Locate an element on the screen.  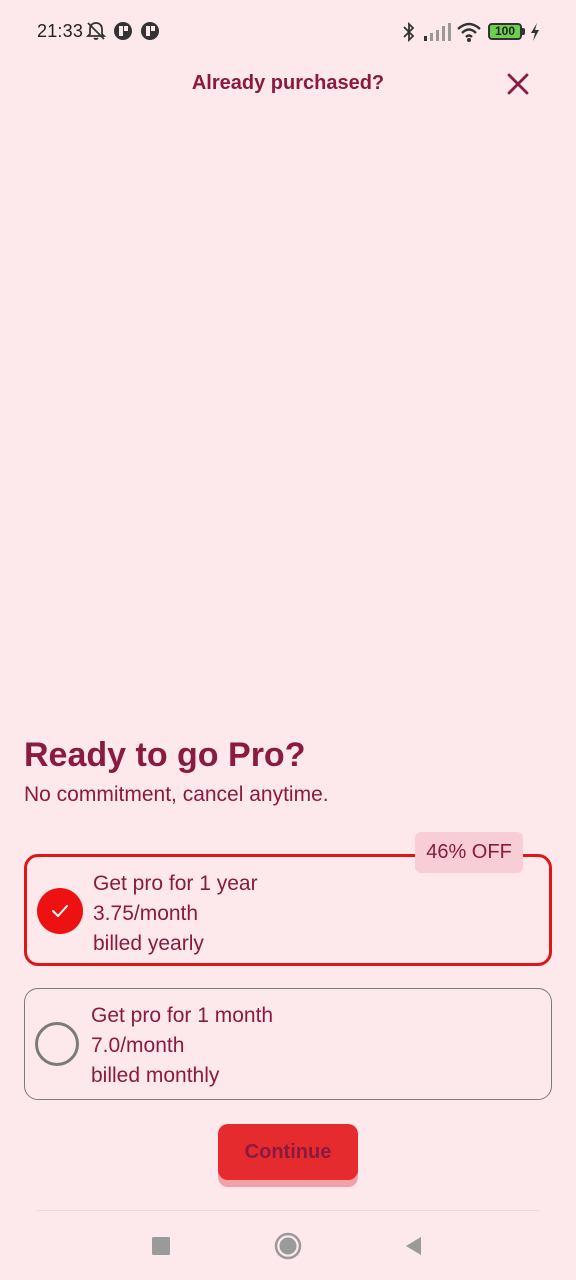
home-icon is located at coordinates (288, 1246).